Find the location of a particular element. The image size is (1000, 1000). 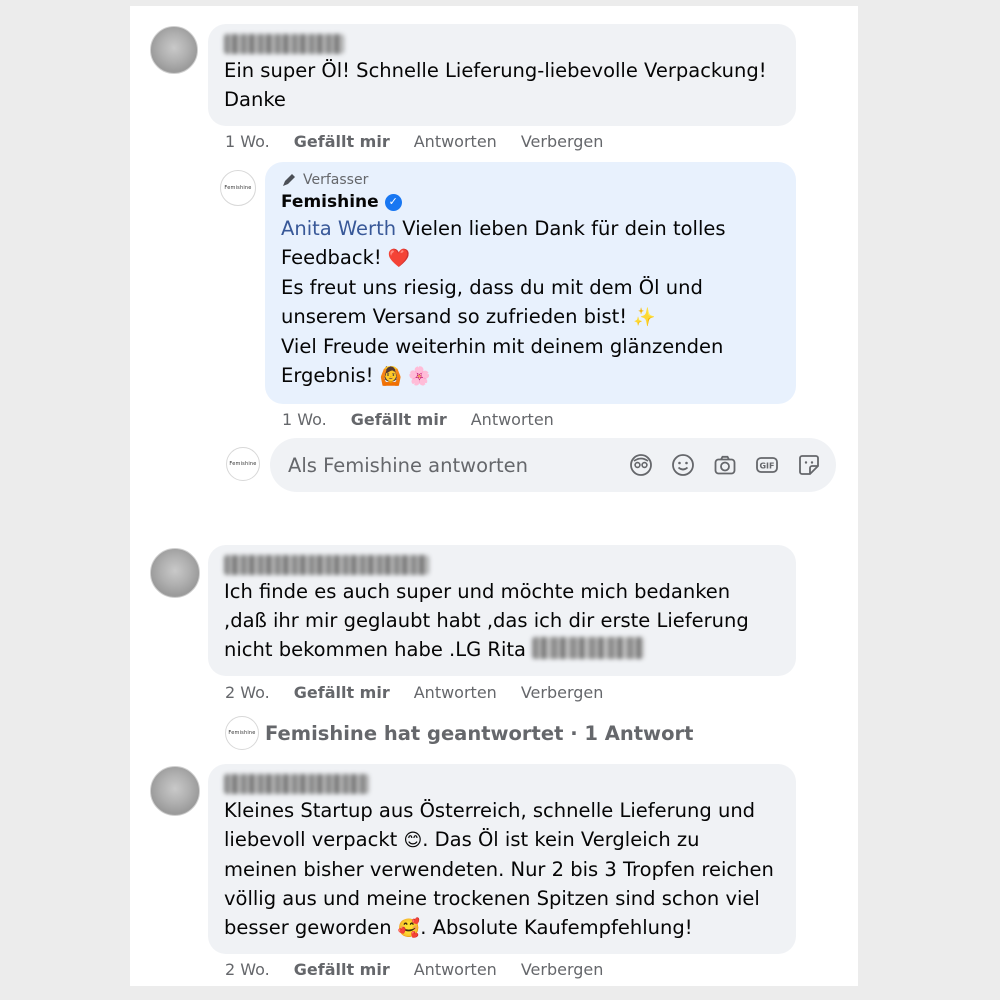

gif-icon: GIF is located at coordinates (767, 465).